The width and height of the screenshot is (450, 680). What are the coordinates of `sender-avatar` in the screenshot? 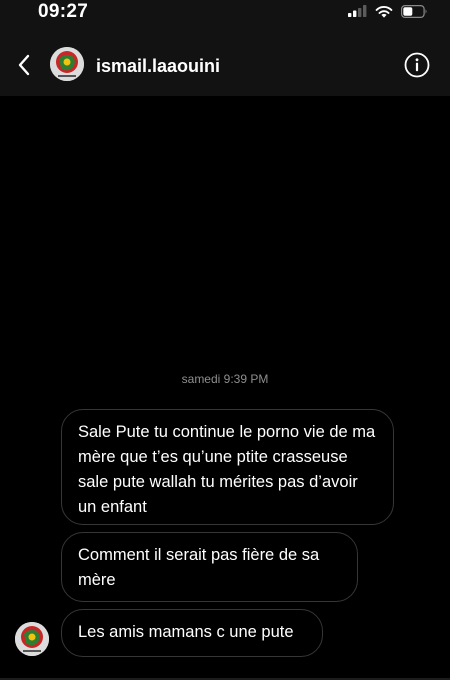 It's located at (32, 639).